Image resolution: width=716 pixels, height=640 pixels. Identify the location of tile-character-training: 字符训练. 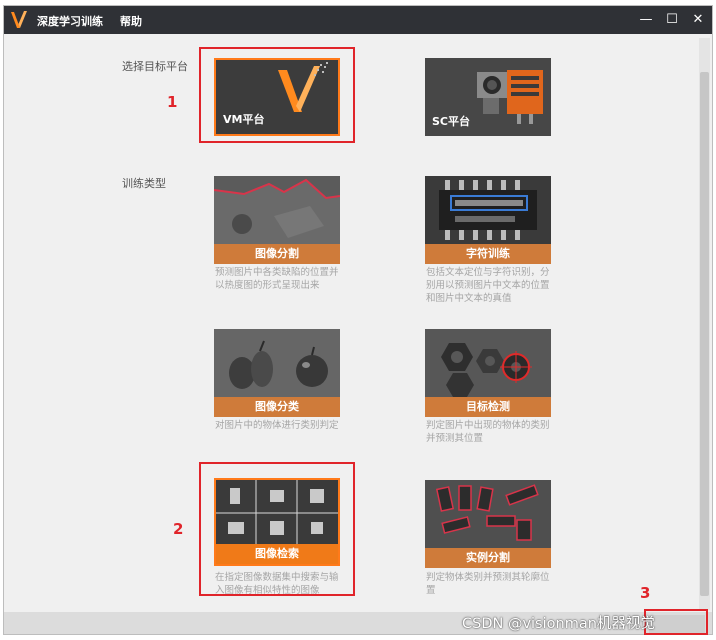
(488, 220).